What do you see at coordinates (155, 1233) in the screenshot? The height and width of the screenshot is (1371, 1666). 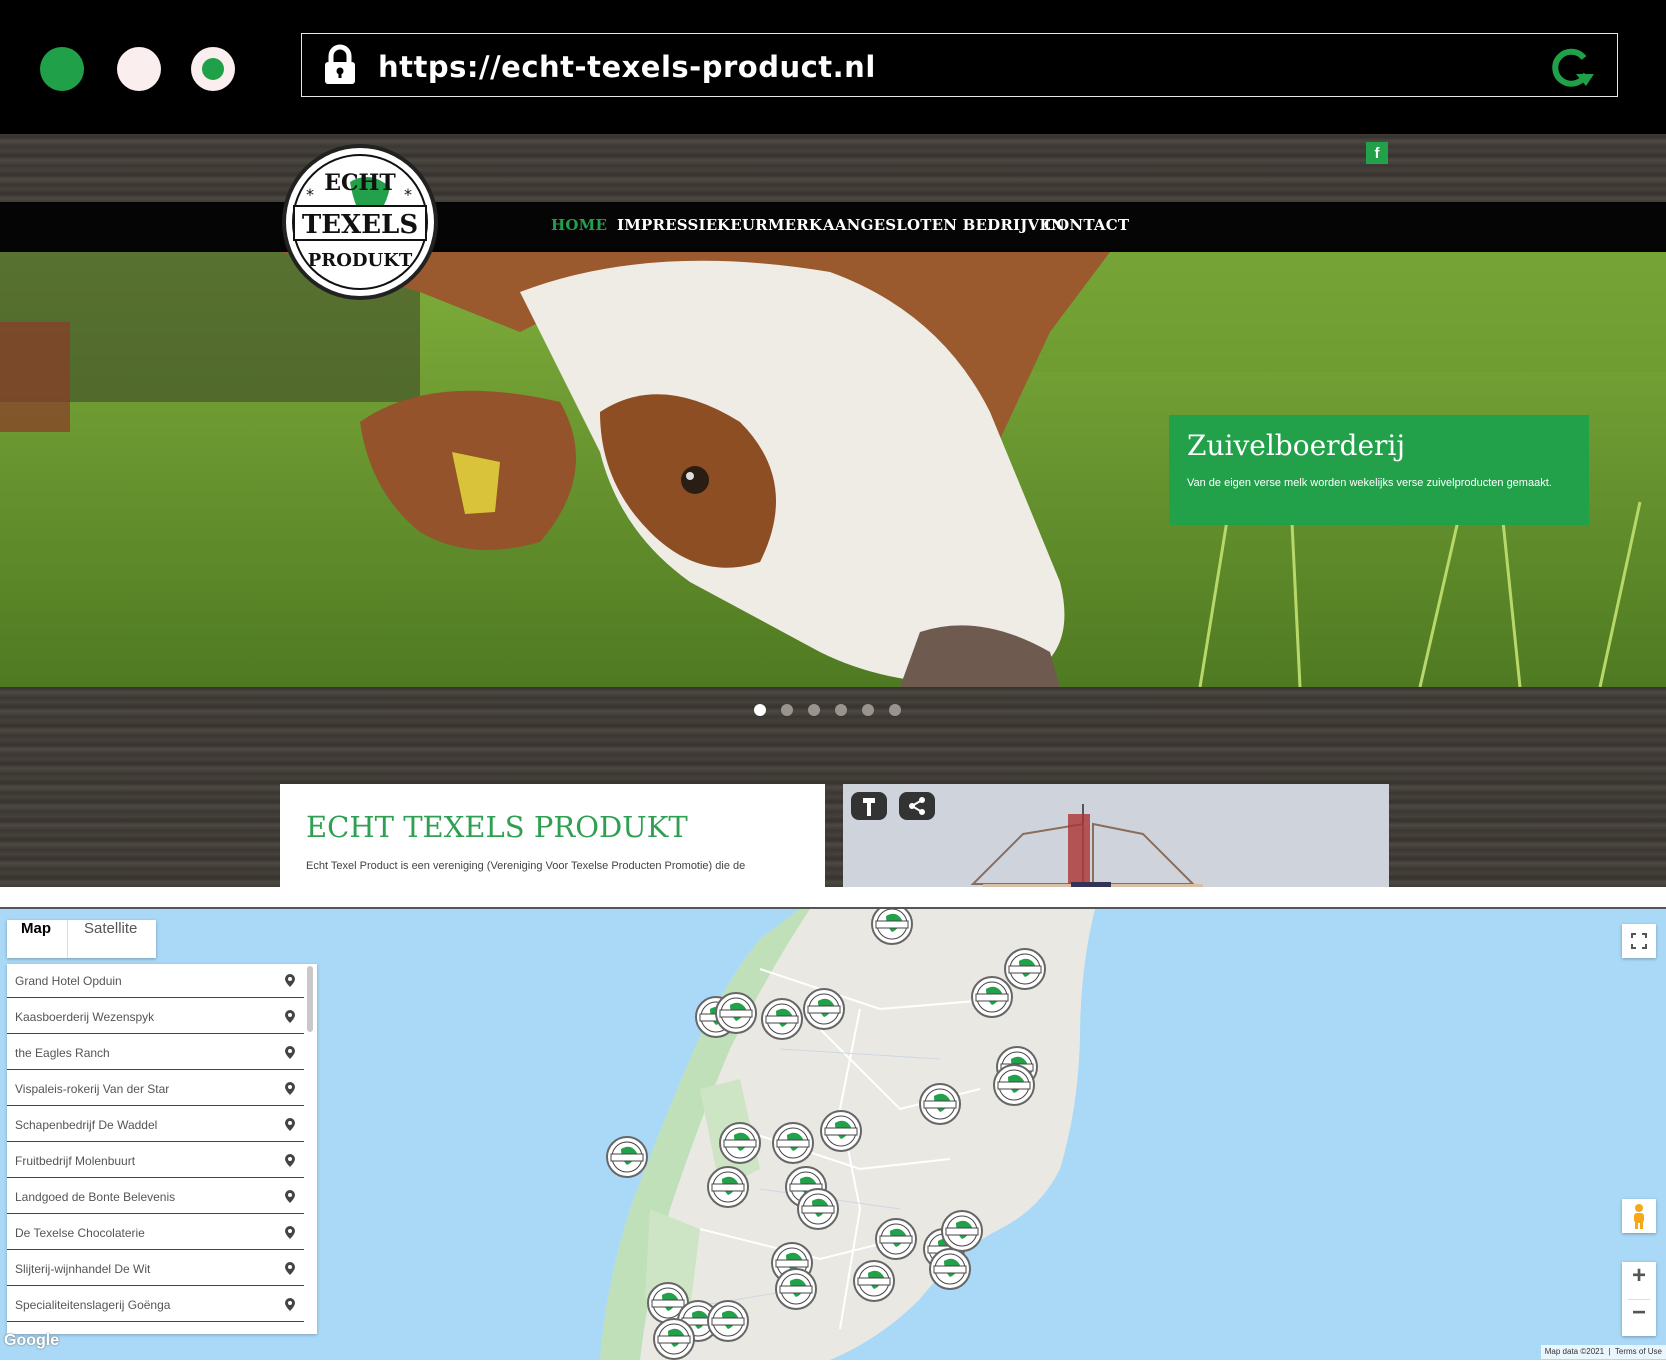 I see `list-item: De Texelse Chocolaterie` at bounding box center [155, 1233].